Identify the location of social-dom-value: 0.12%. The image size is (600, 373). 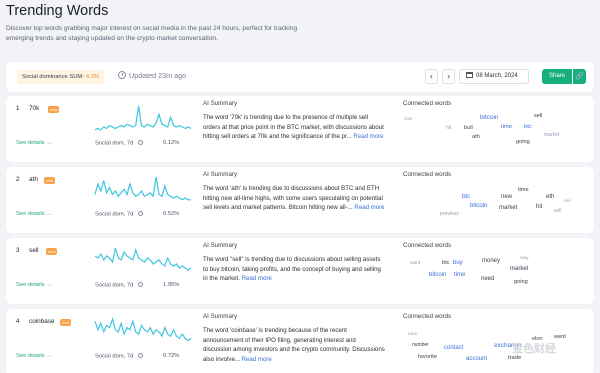
(171, 143).